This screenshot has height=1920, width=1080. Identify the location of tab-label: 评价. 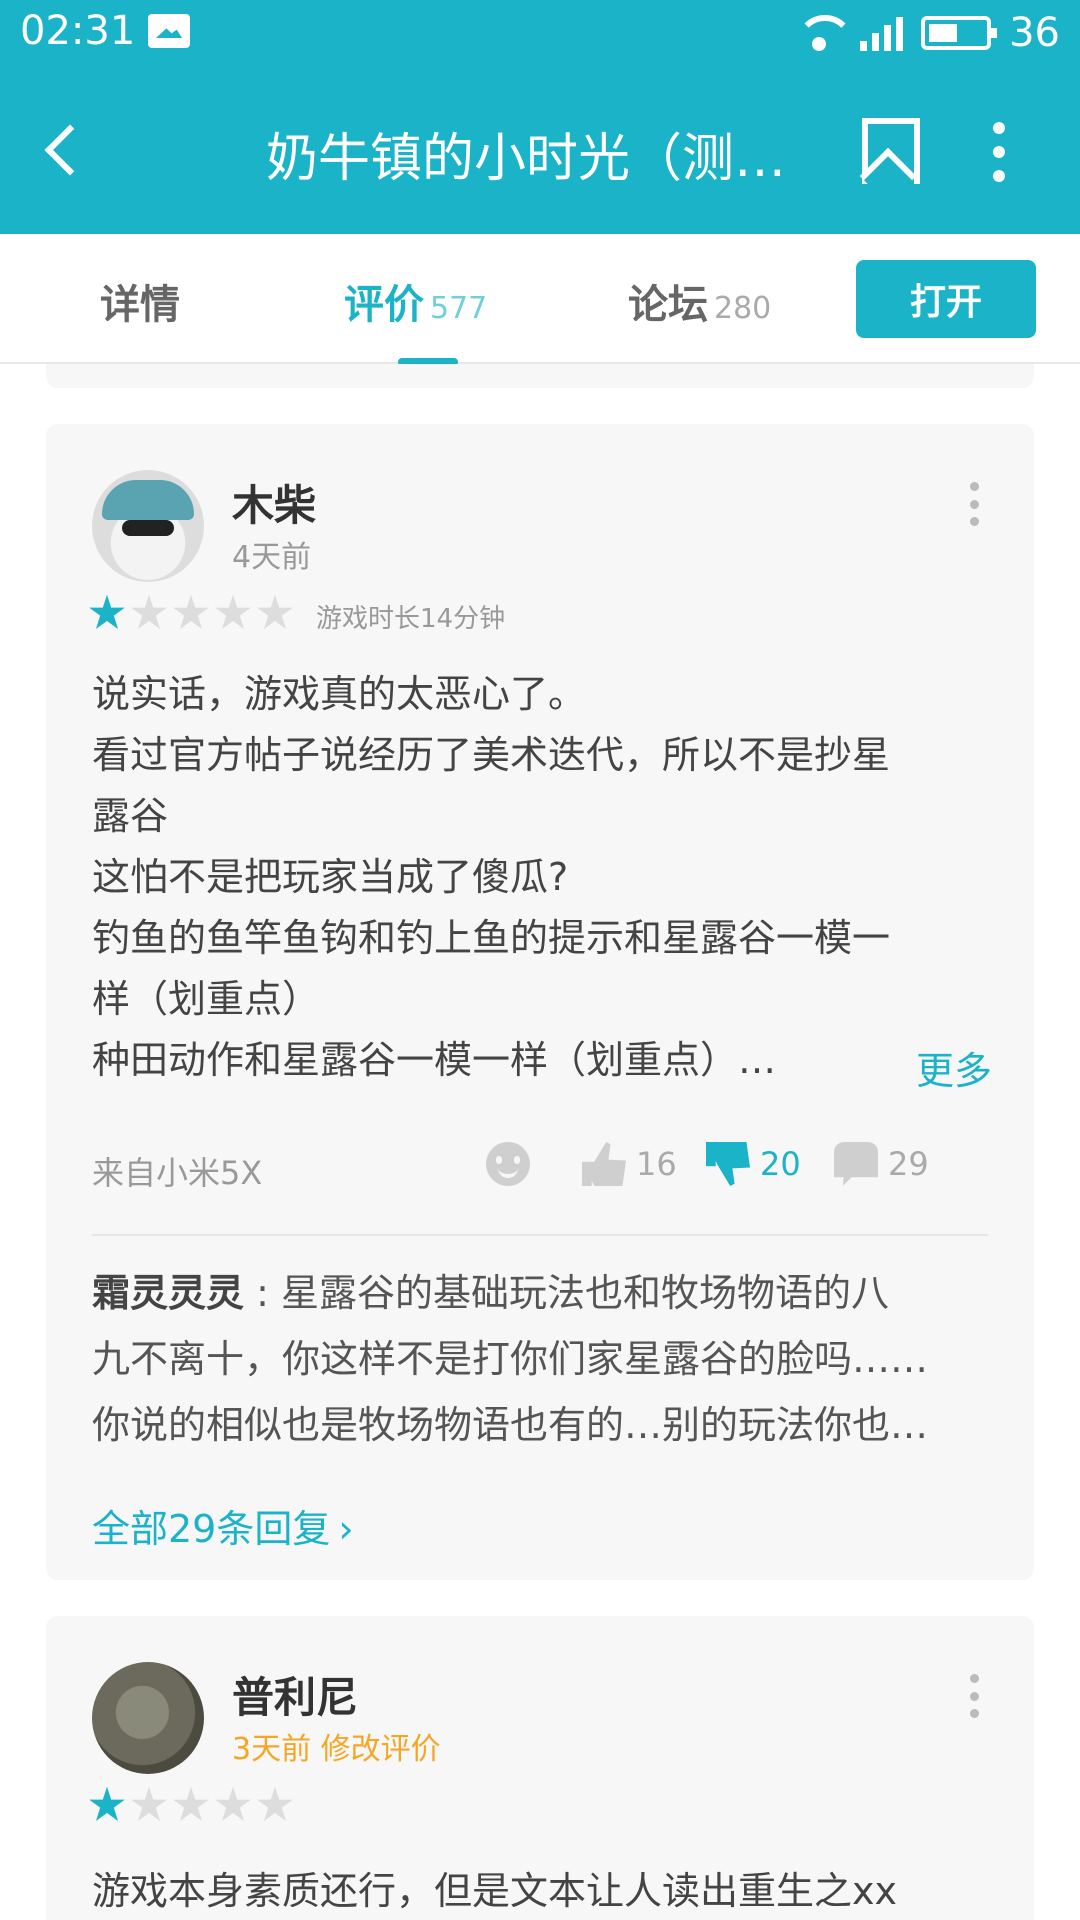
(384, 305).